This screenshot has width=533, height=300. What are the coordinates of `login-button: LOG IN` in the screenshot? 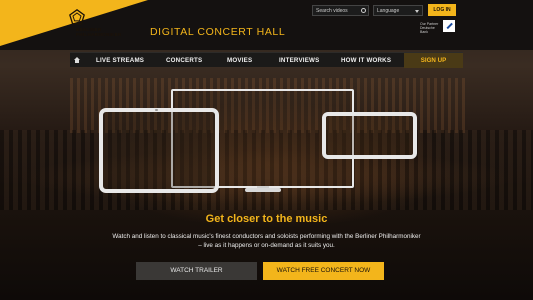 It's located at (442, 10).